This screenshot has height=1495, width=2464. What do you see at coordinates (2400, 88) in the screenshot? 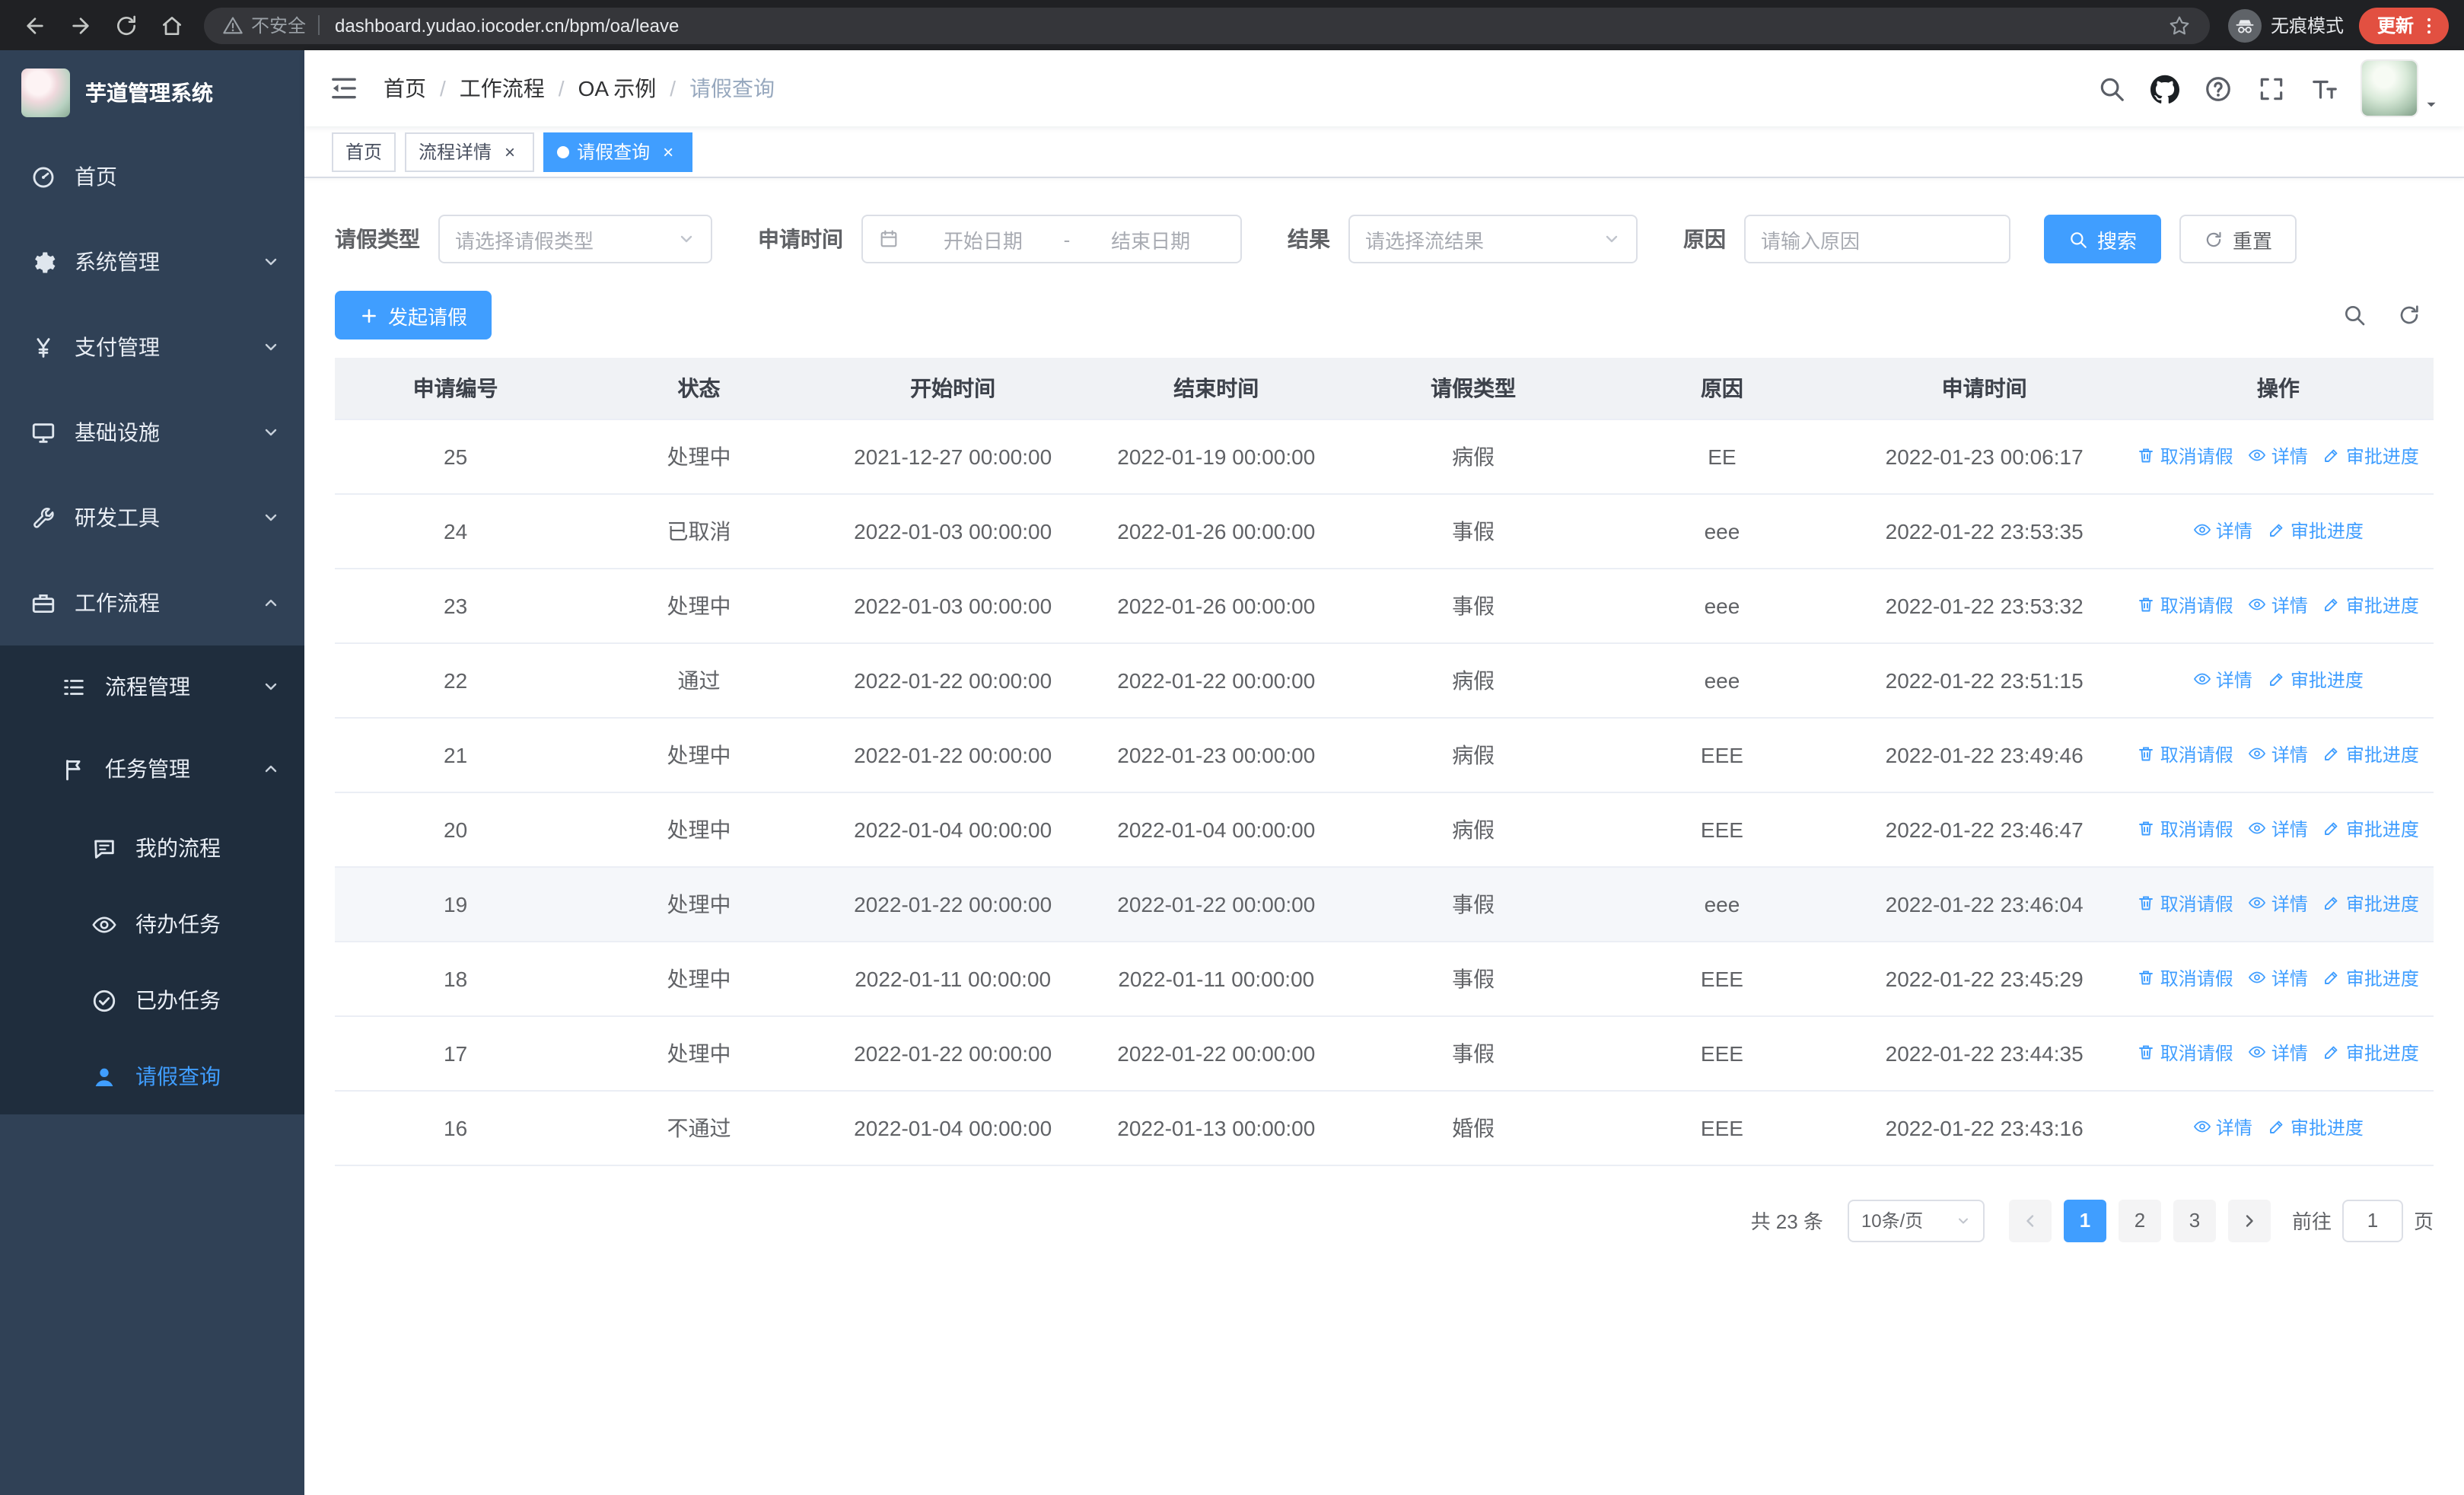
I see `user-menu` at bounding box center [2400, 88].